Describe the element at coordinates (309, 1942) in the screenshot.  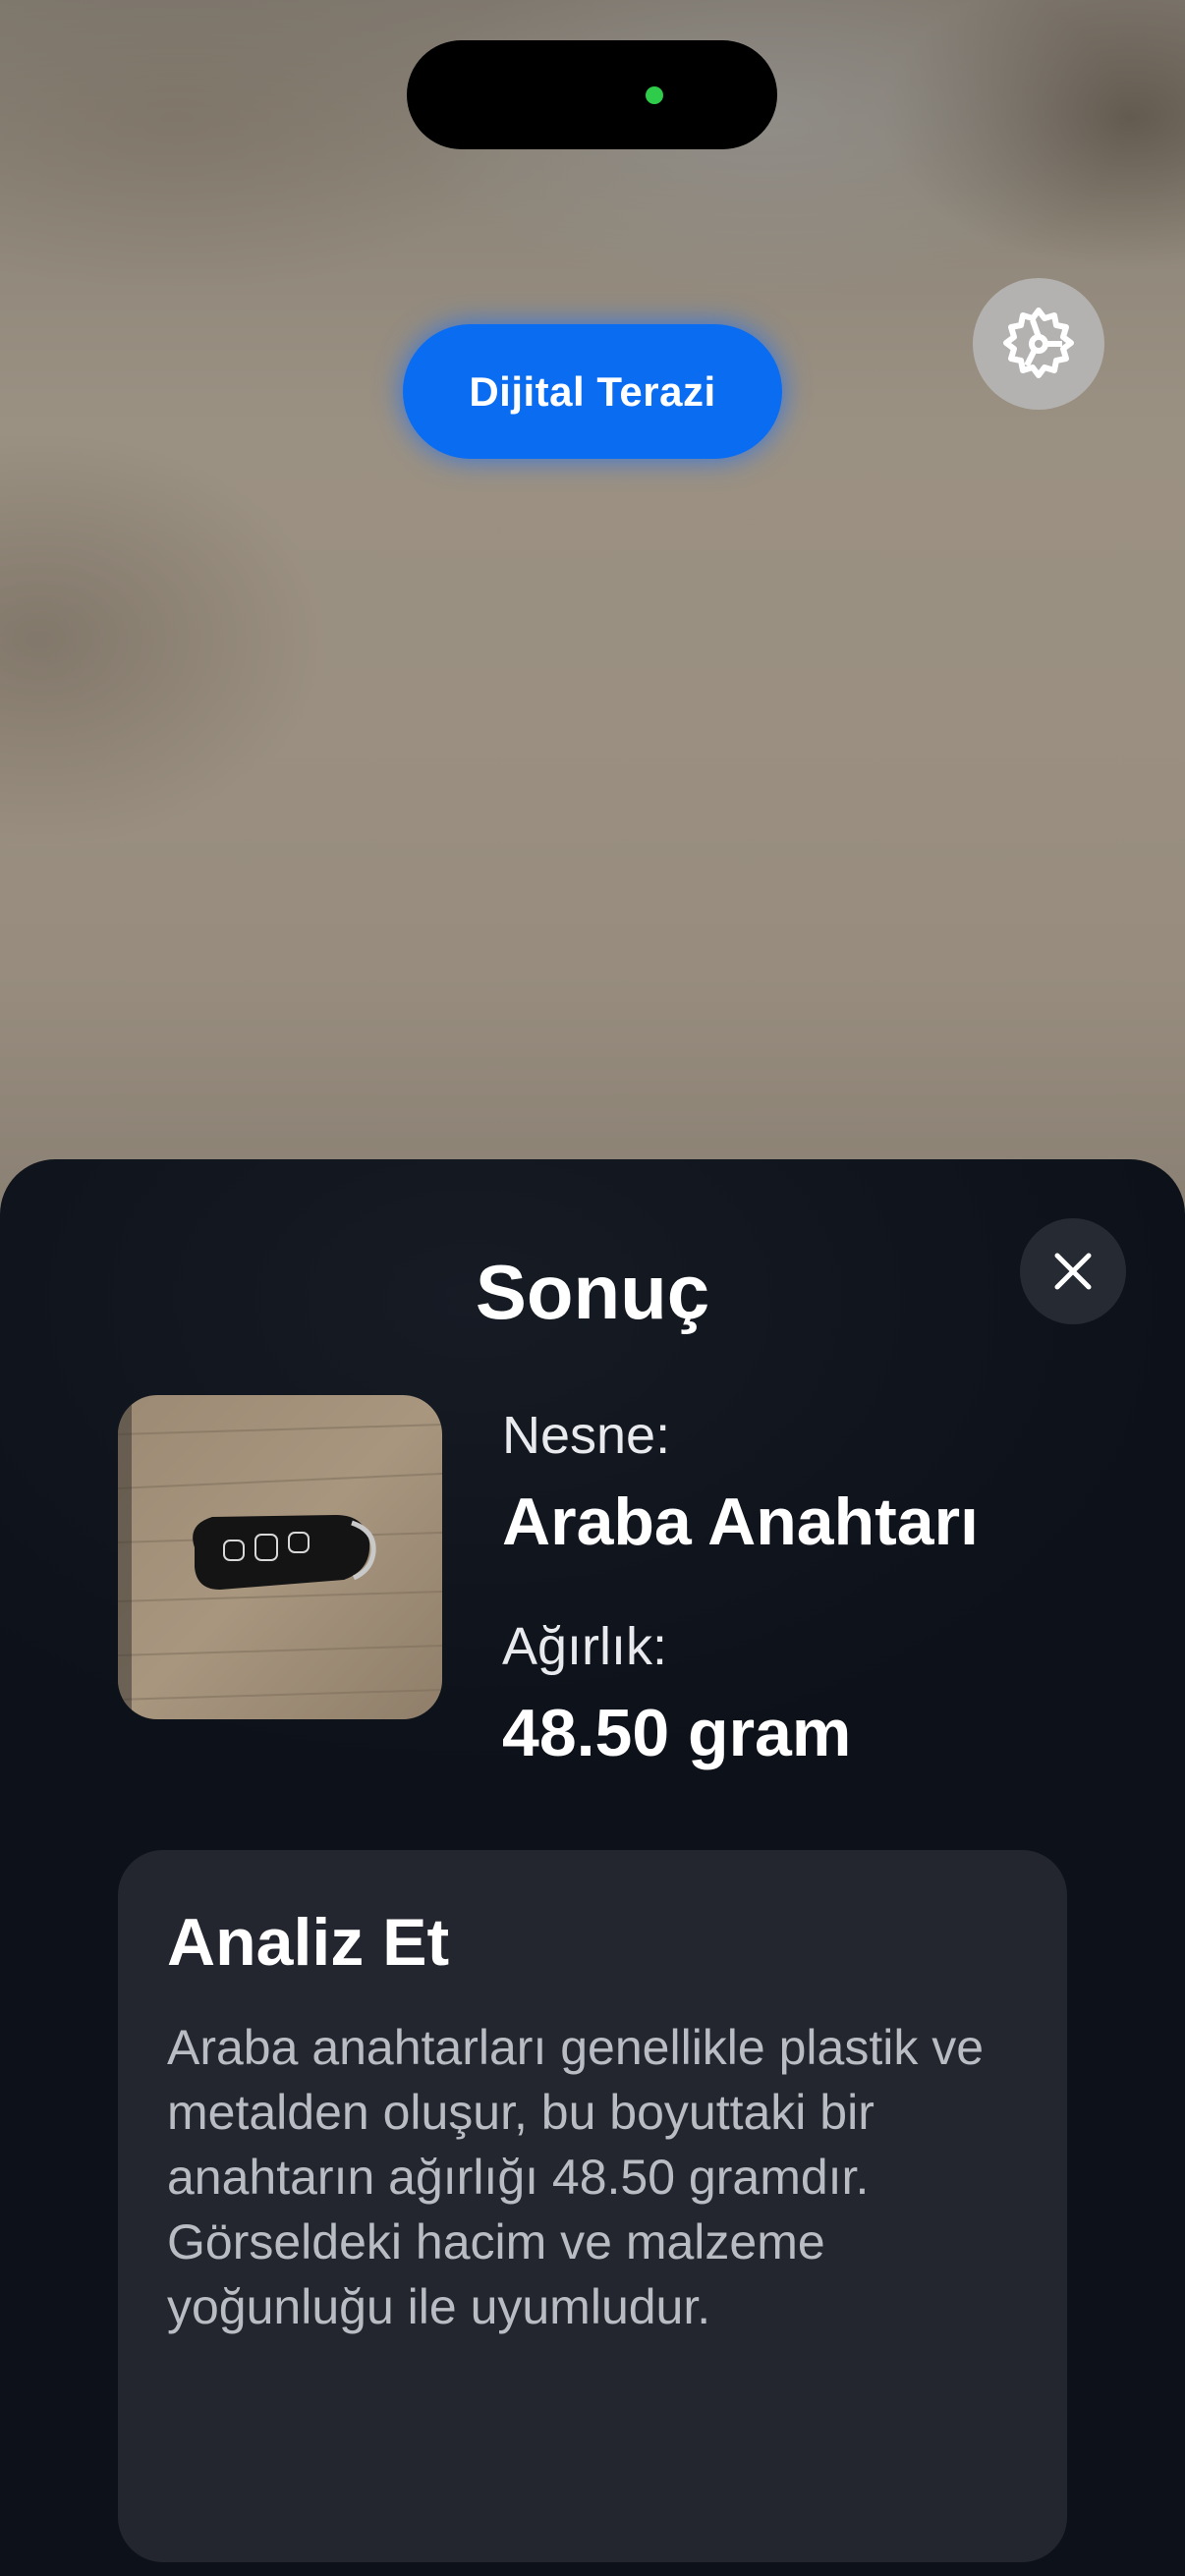
I see `analysis-title: Analiz Et` at that location.